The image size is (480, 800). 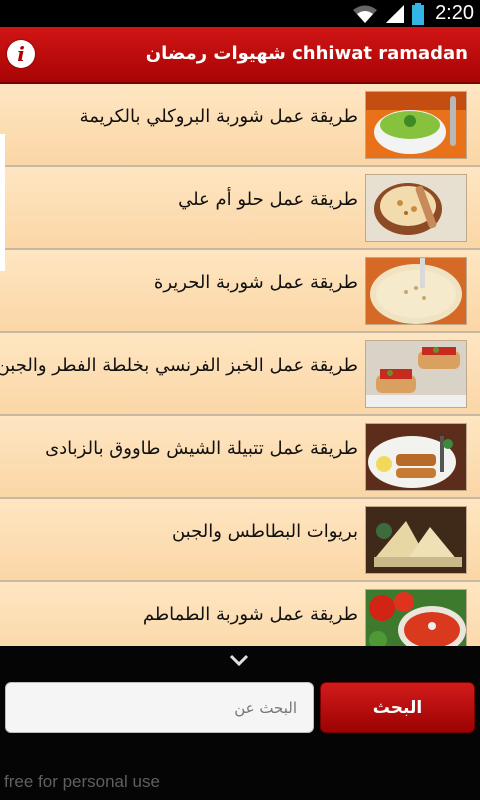 I want to click on search-input, so click(x=159, y=707).